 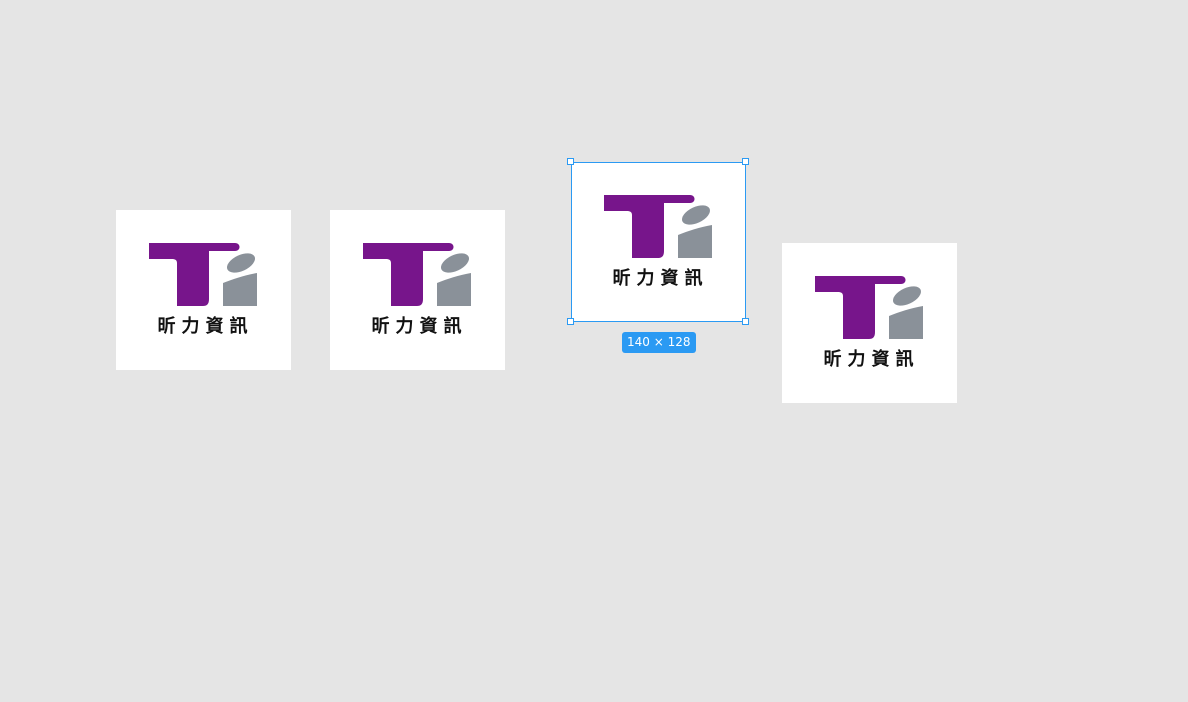 What do you see at coordinates (570, 321) in the screenshot?
I see `resize-handle-bottom-left` at bounding box center [570, 321].